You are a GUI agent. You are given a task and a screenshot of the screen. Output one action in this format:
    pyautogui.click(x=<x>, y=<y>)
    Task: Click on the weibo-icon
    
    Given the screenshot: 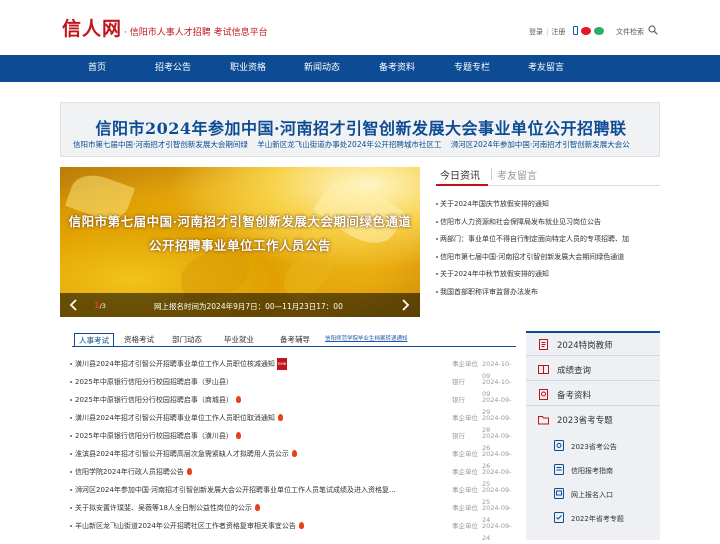 What is the action you would take?
    pyautogui.click(x=586, y=30)
    